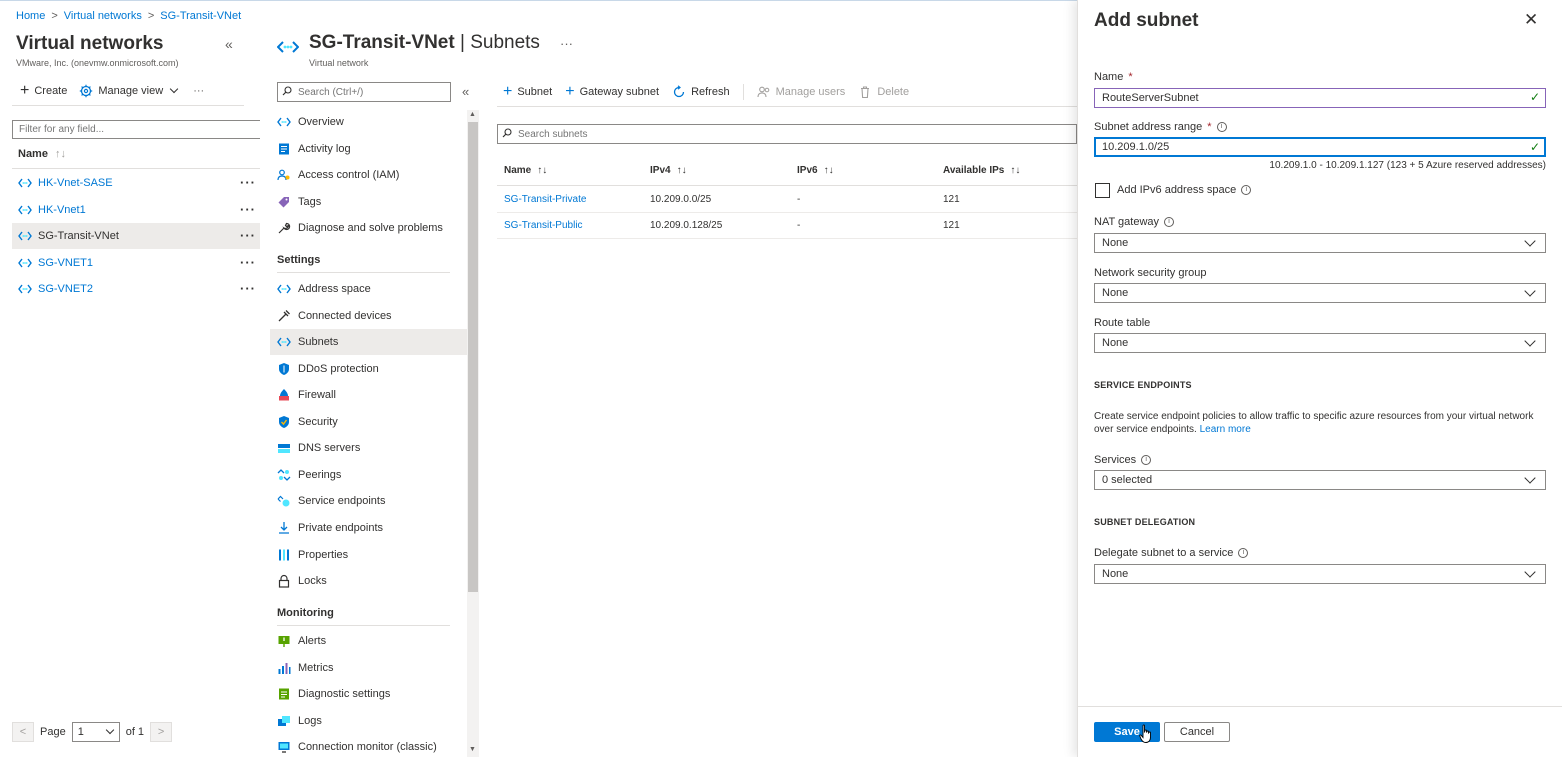  Describe the element at coordinates (137, 129) in the screenshot. I see `filter-input` at that location.